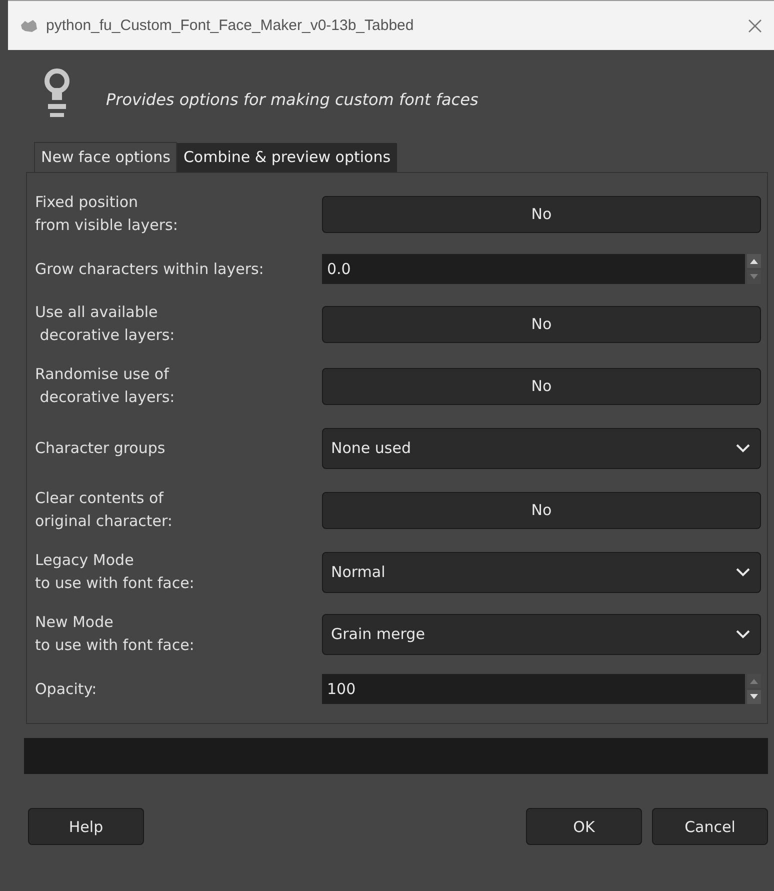 Image resolution: width=774 pixels, height=891 pixels. I want to click on option-label: Grow characters within layers:, so click(150, 269).